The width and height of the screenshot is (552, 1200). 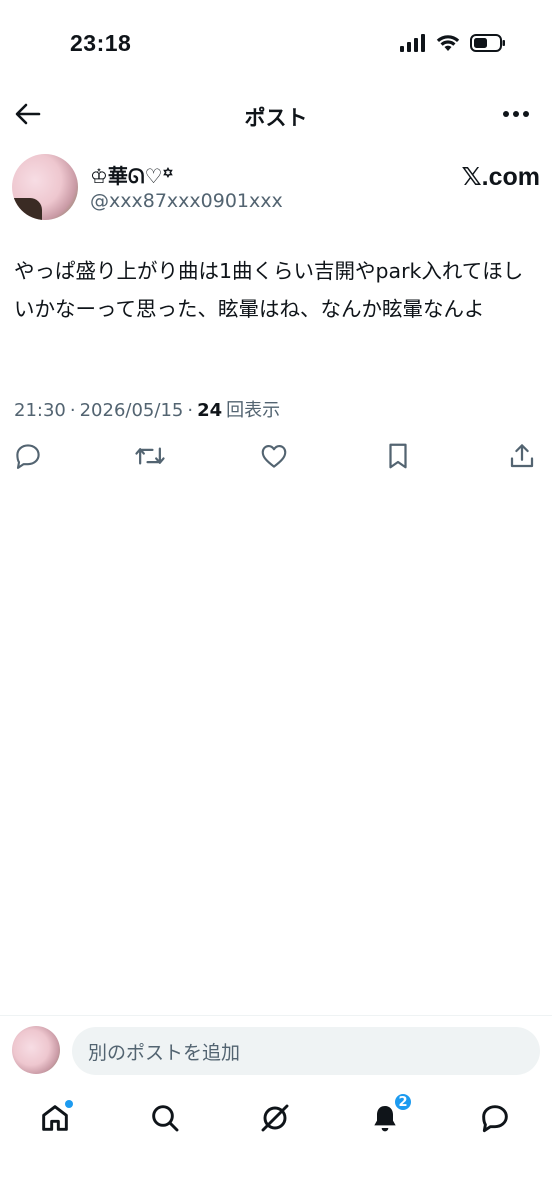 I want to click on repost-icon, so click(x=150, y=456).